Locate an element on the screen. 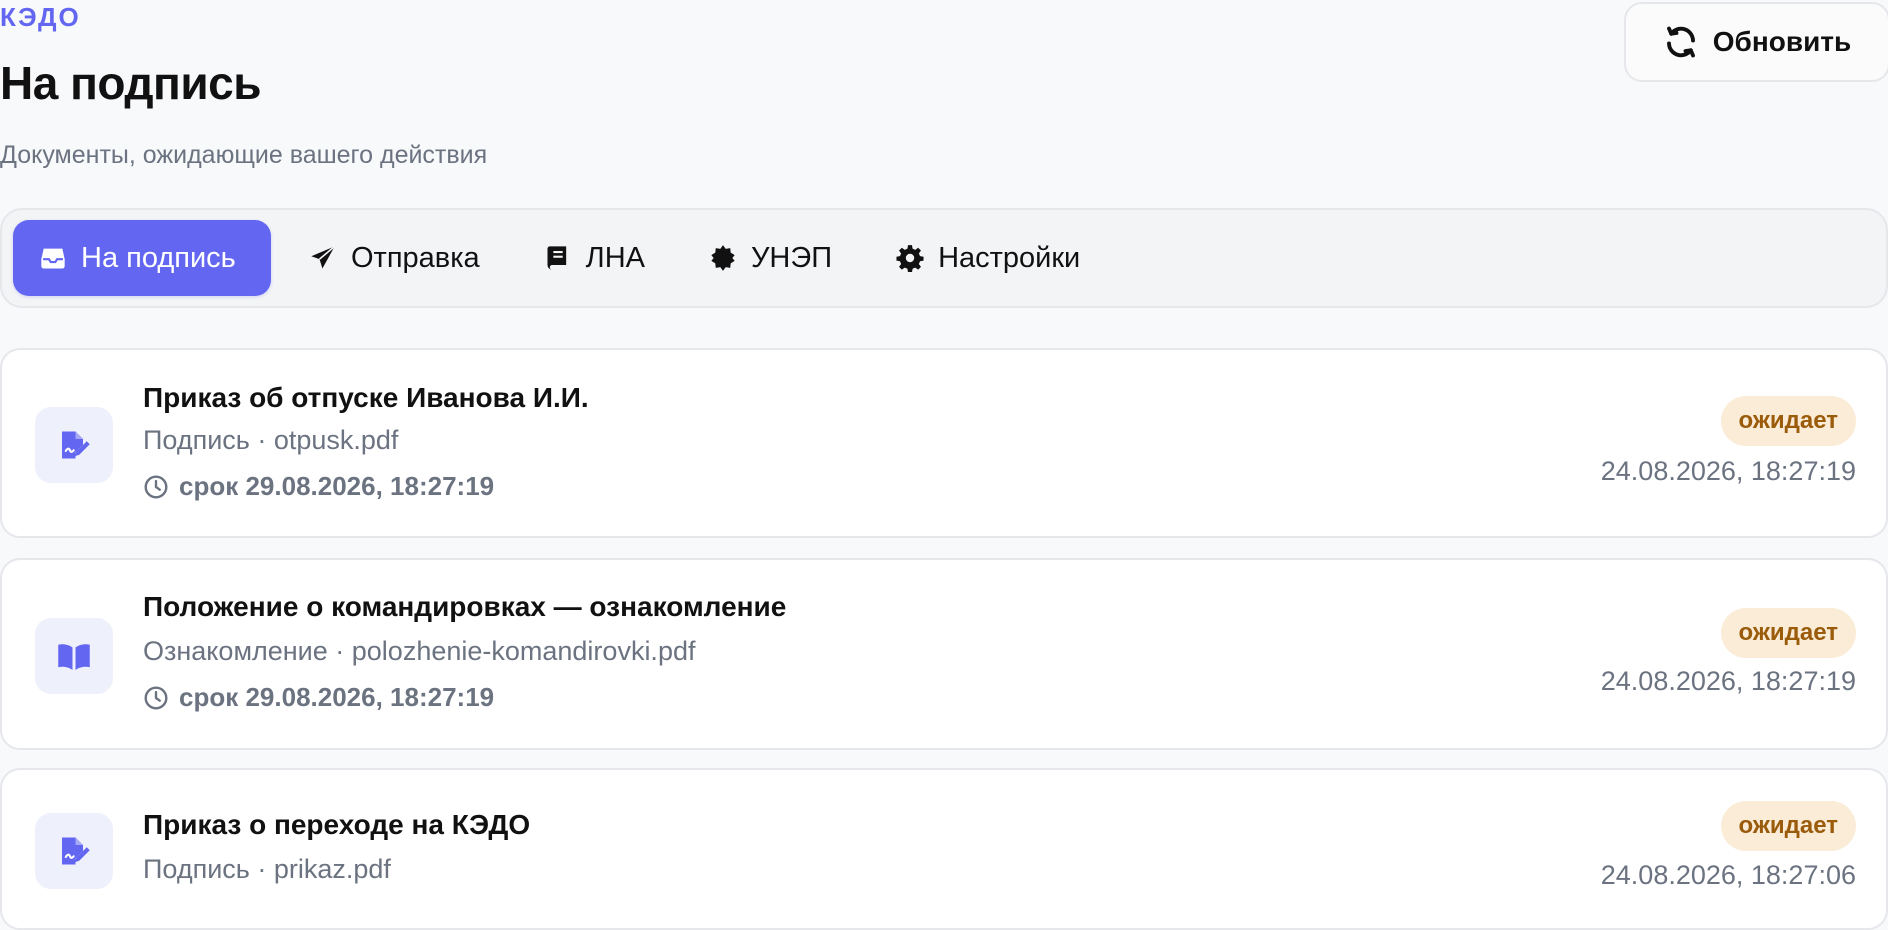 This screenshot has width=1888, height=930. tab-lna: ЛНА is located at coordinates (594, 258).